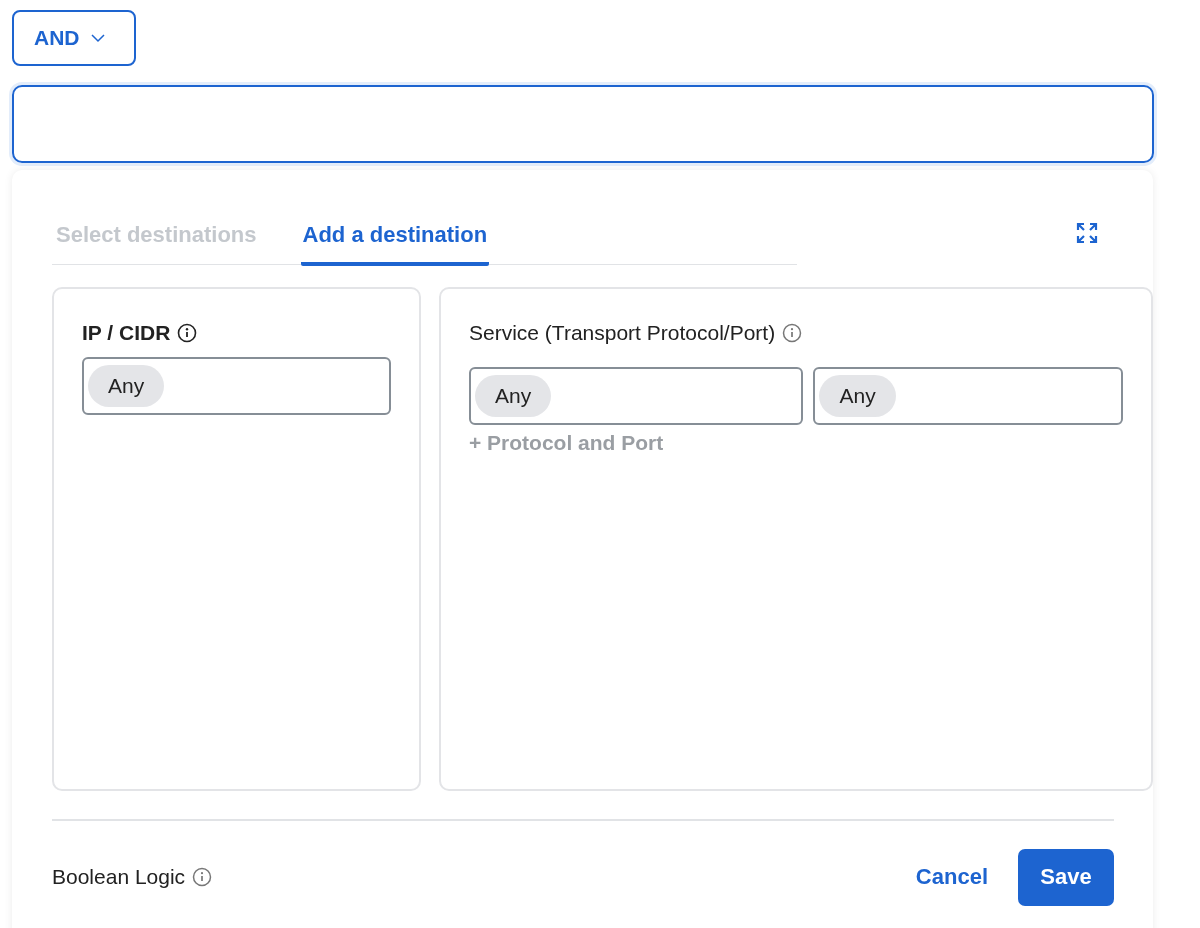  Describe the element at coordinates (236, 386) in the screenshot. I see `ip-input-field: Any` at that location.